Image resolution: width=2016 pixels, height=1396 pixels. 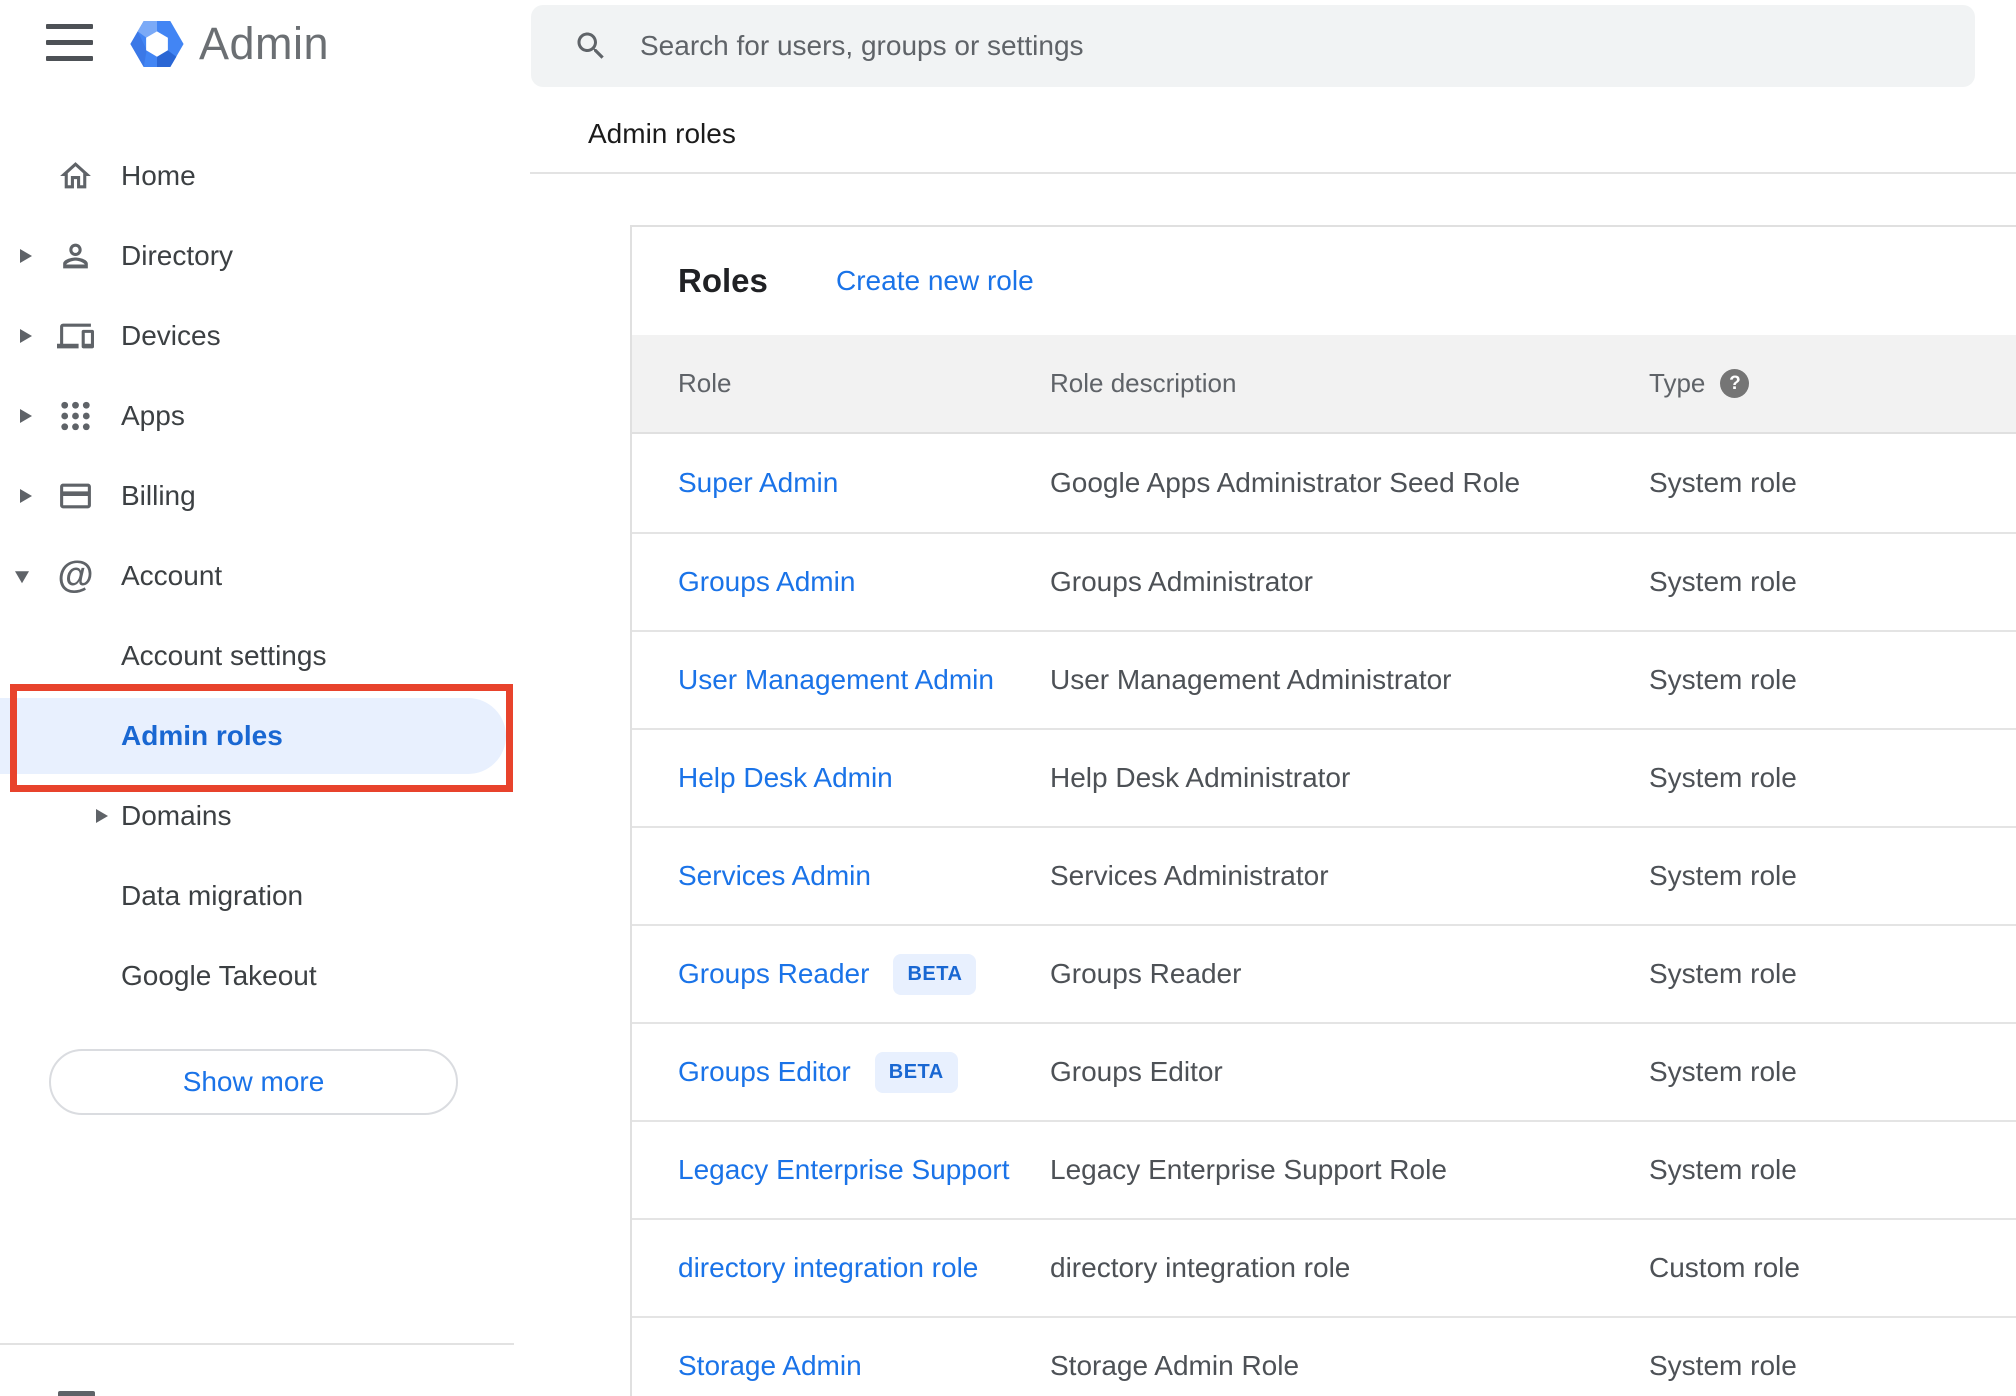 I want to click on sidebar-item-billing: Billing, so click(x=257, y=496).